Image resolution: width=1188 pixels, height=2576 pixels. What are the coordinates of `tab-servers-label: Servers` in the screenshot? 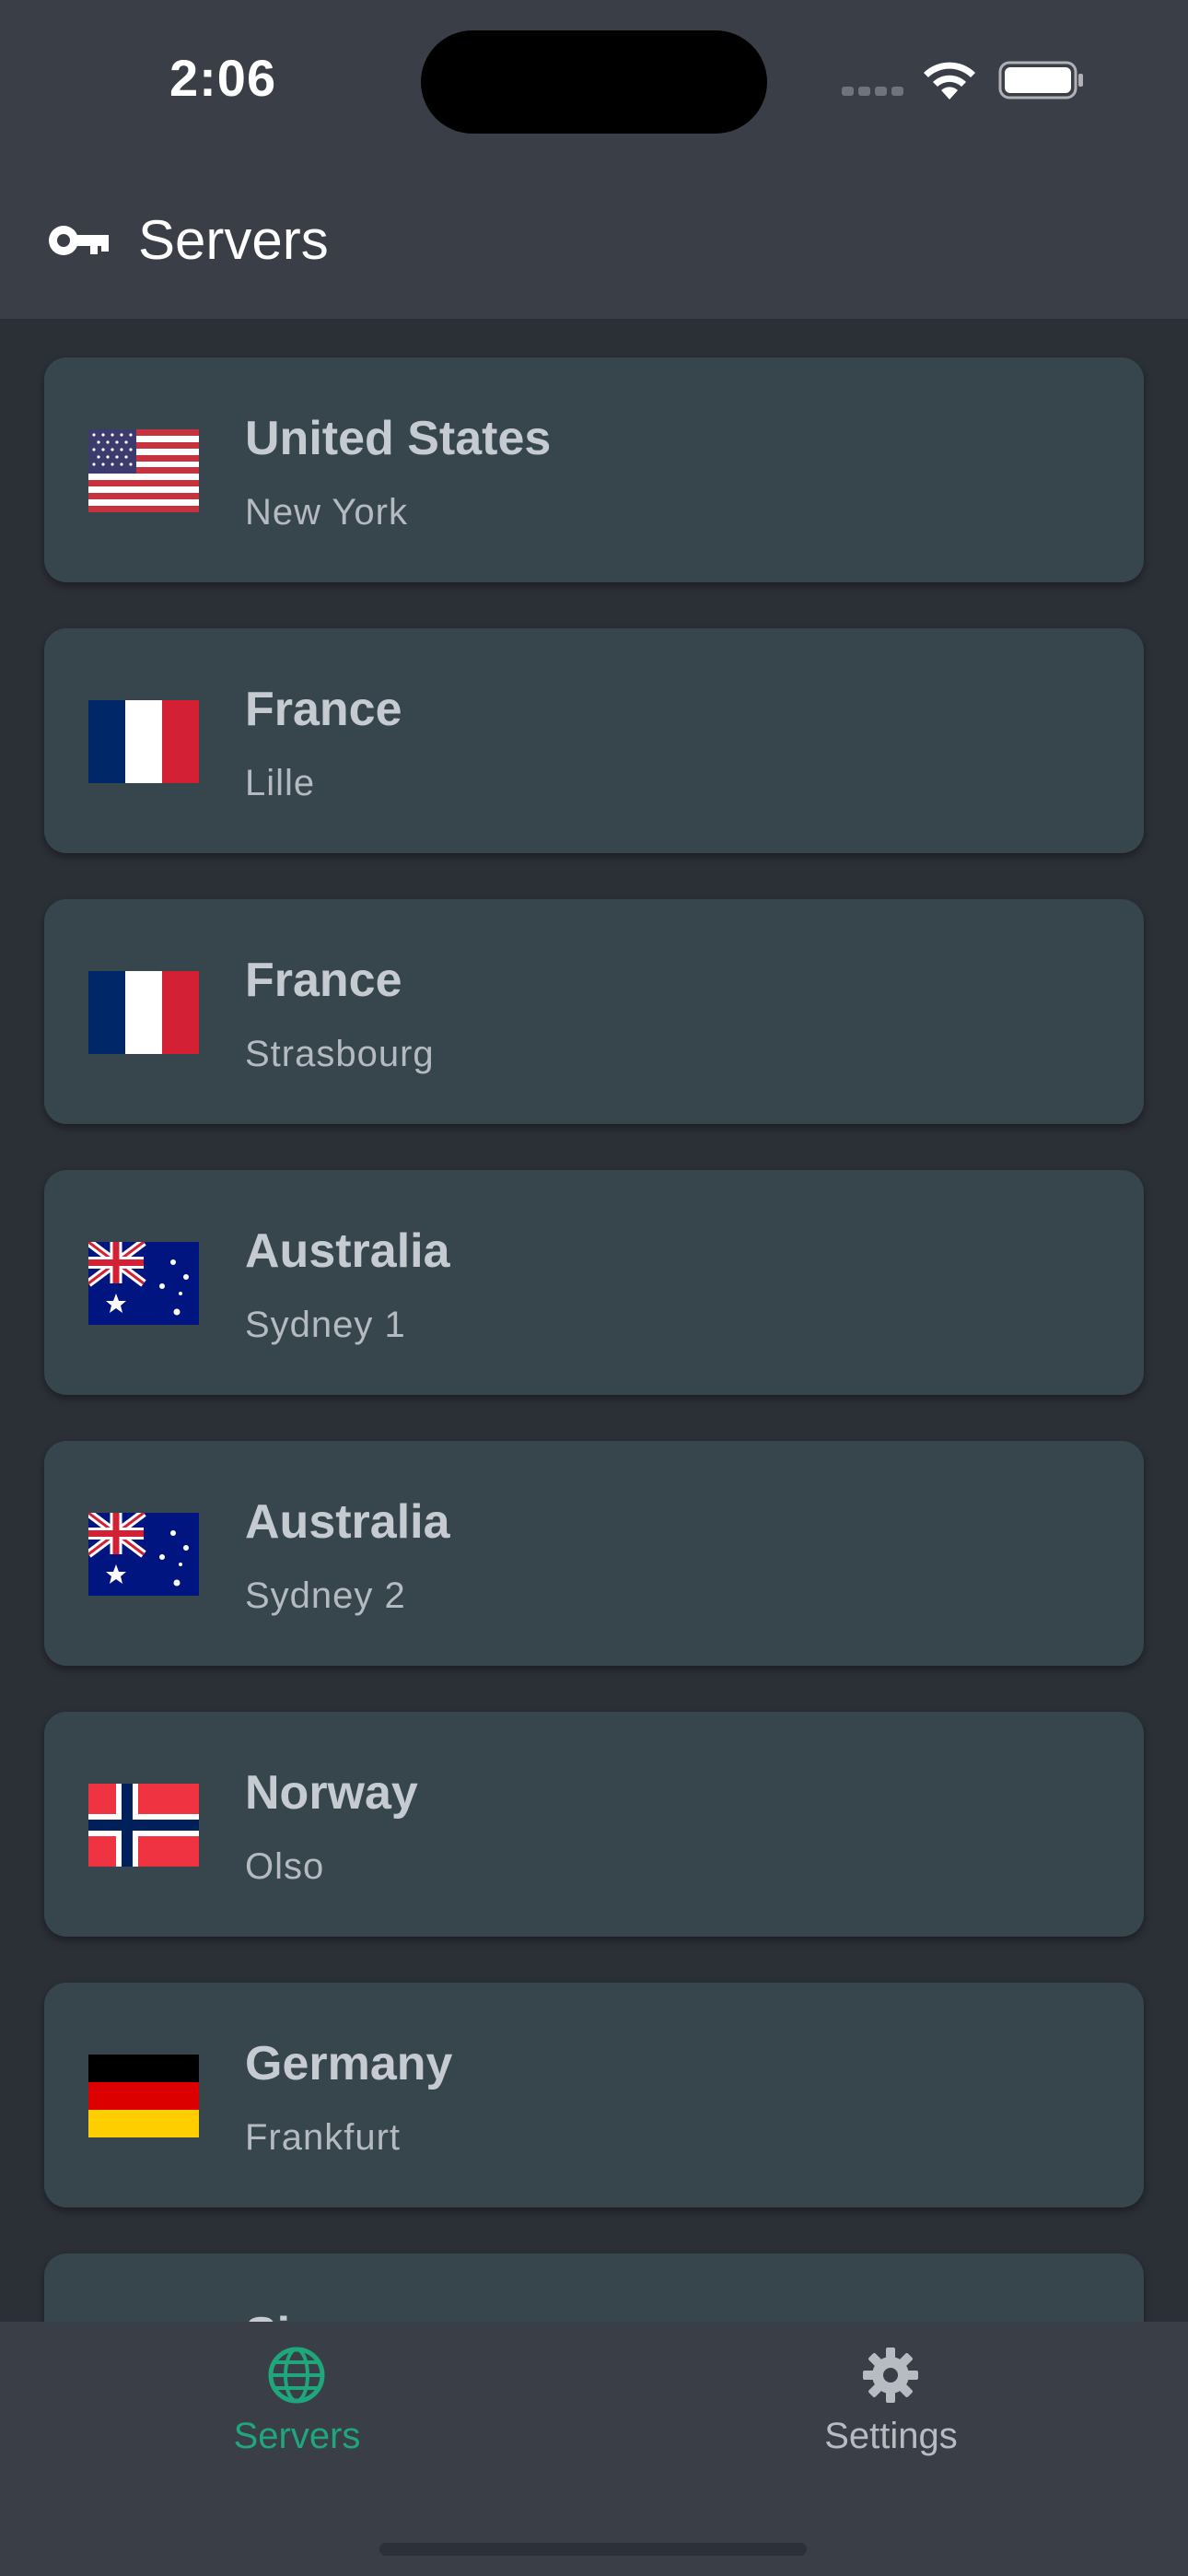 It's located at (297, 2436).